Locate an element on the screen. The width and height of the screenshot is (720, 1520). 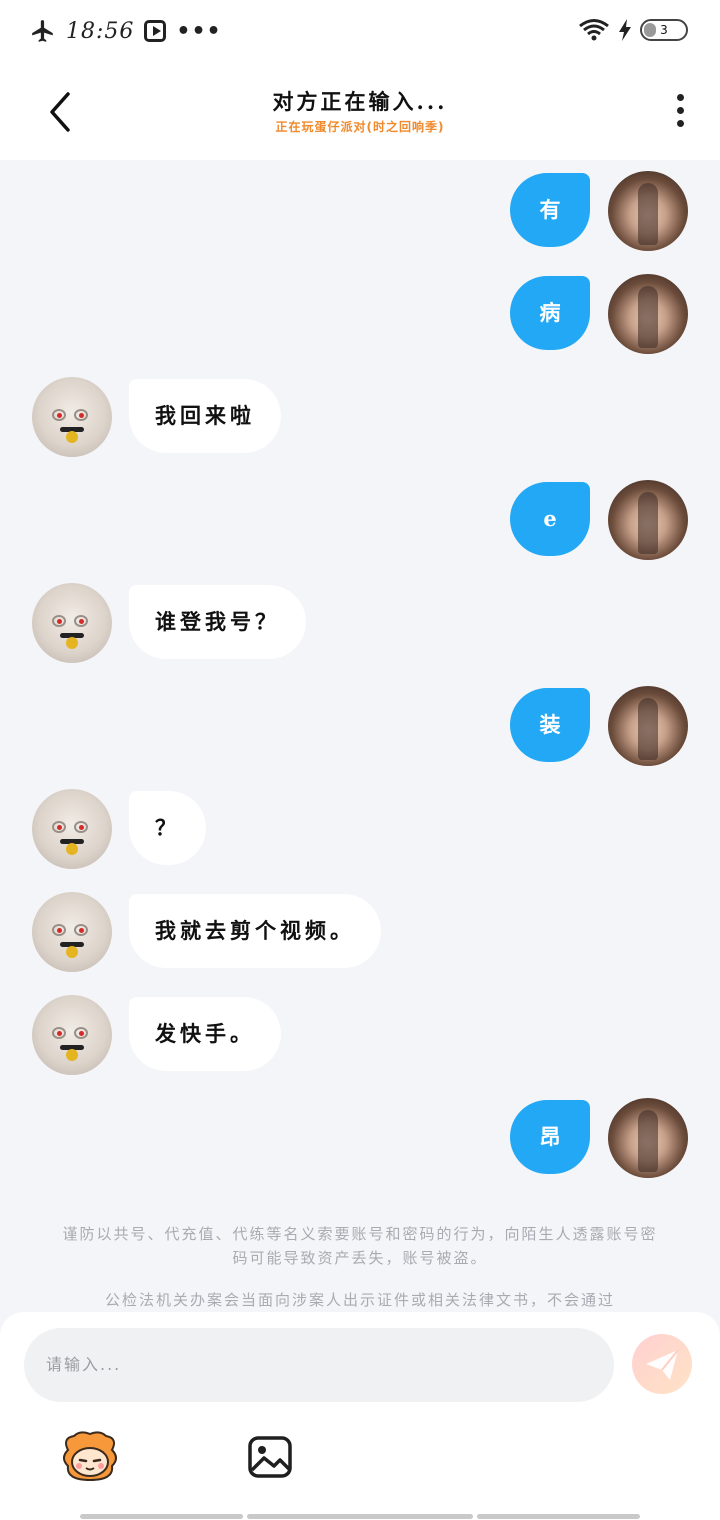
message-row-me: 昂 is located at coordinates (360, 1138).